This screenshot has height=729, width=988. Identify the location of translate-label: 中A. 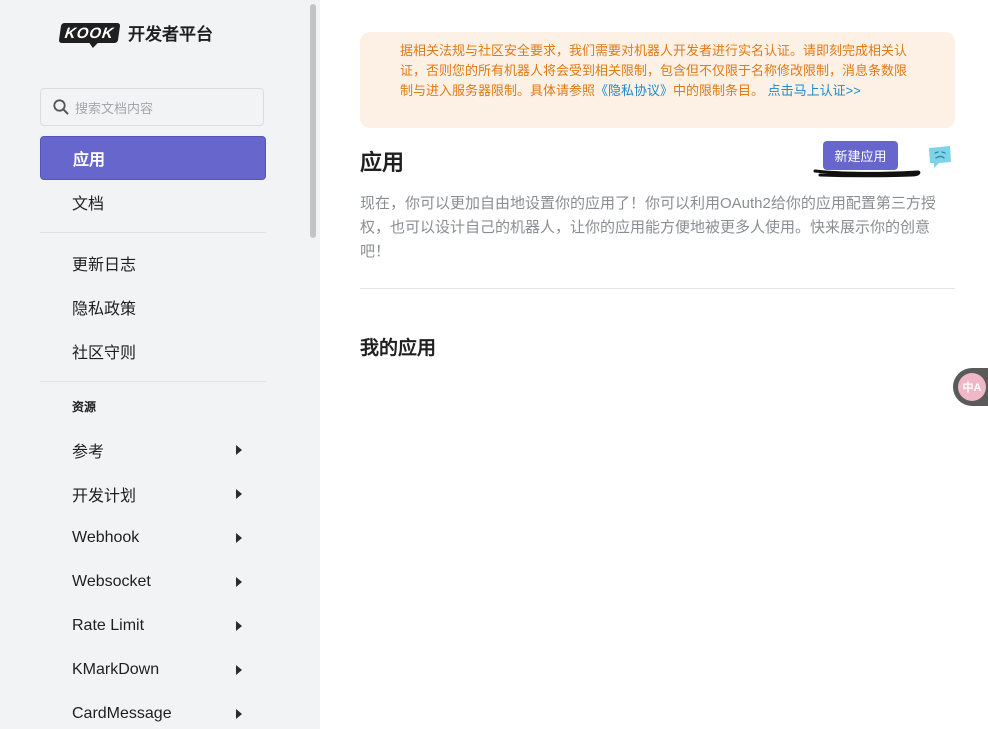
(972, 388).